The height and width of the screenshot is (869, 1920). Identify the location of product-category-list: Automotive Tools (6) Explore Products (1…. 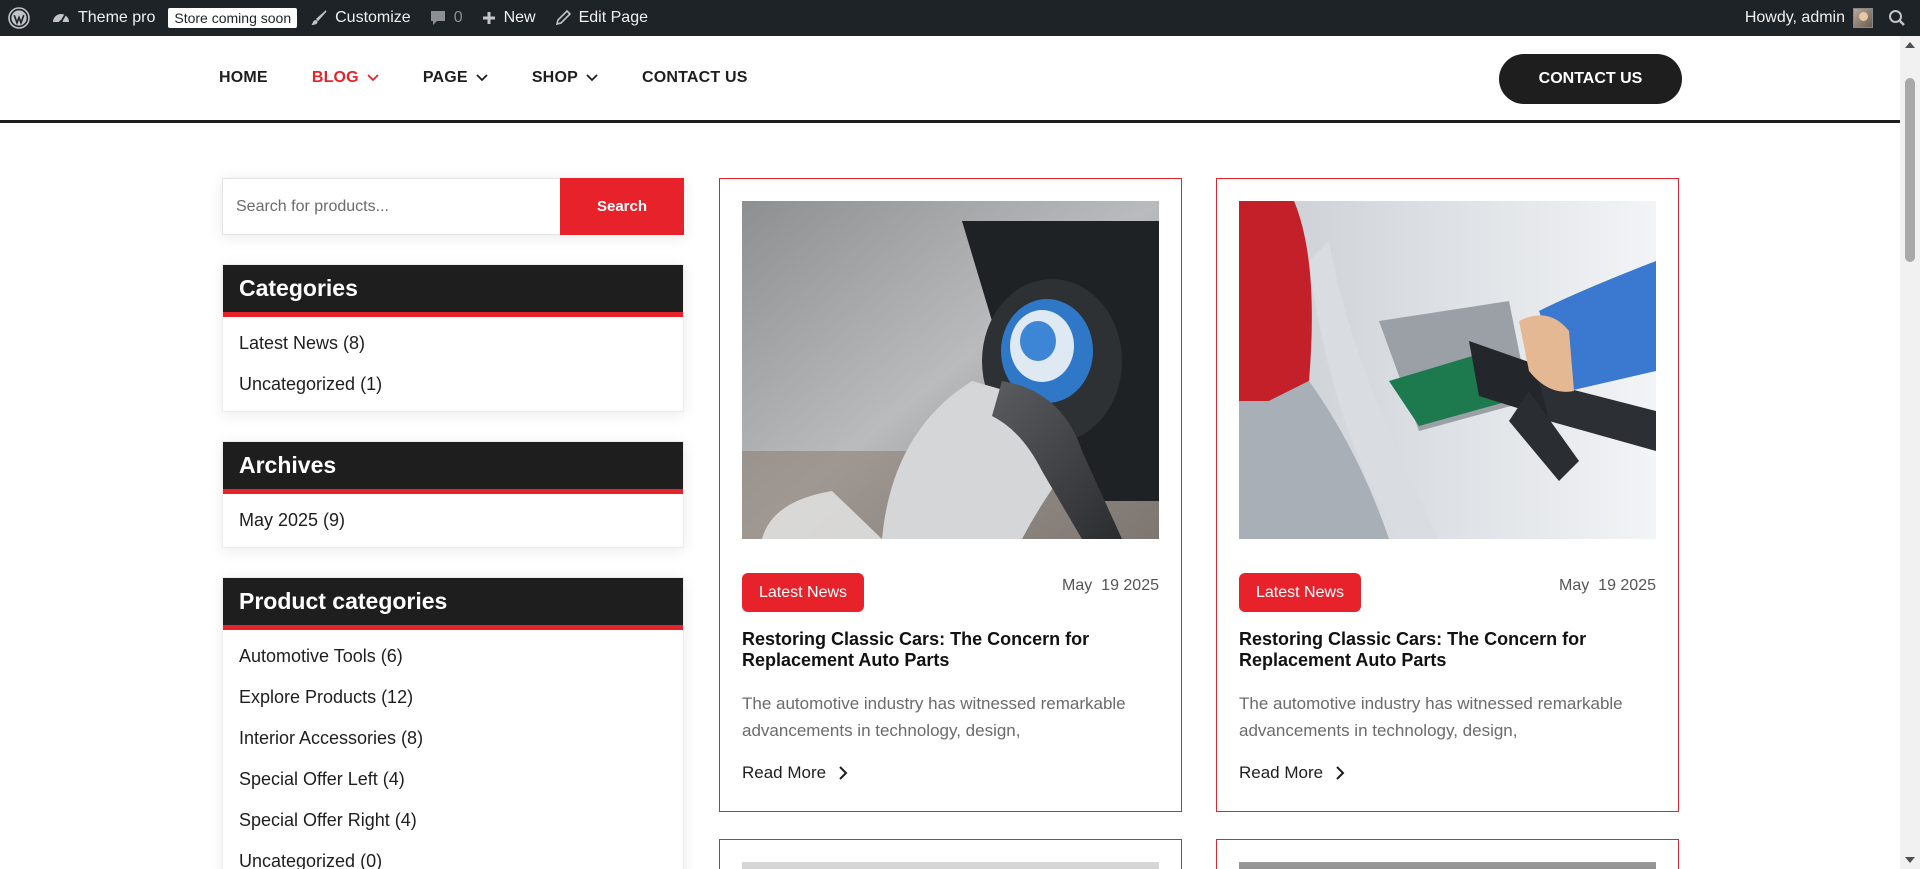
(453, 749).